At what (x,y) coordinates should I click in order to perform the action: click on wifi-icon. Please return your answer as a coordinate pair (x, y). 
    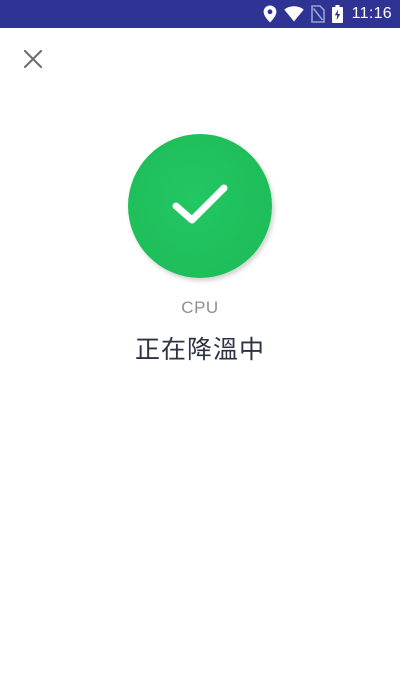
    Looking at the image, I should click on (293, 14).